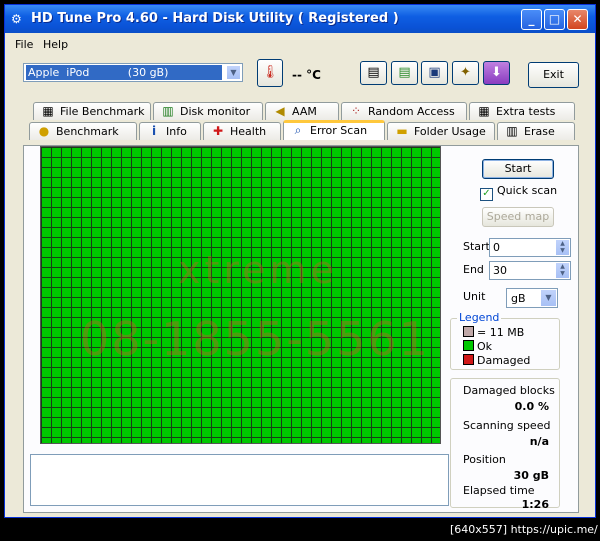 Image resolution: width=600 pixels, height=541 pixels. Describe the element at coordinates (356, 111) in the screenshot. I see `random-access-icon: ⁘` at that location.